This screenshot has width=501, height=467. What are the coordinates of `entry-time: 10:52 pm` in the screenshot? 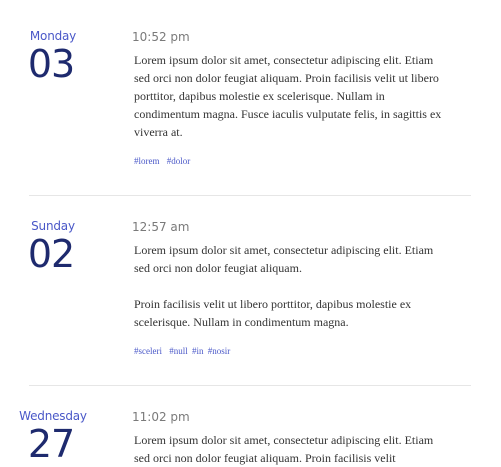 It's located at (161, 37).